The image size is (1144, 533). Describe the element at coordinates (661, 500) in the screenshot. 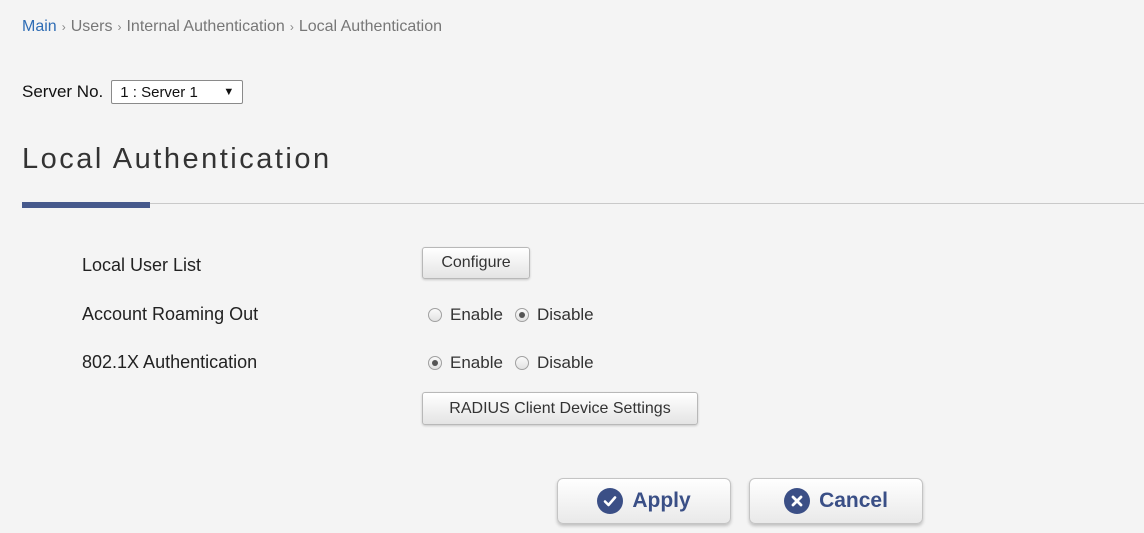

I see `apply-button-label: Apply` at that location.